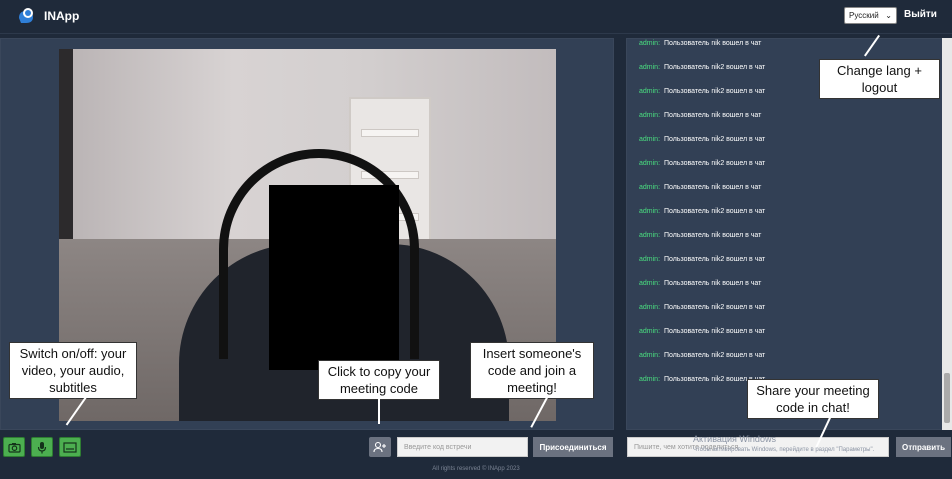 Image resolution: width=952 pixels, height=479 pixels. What do you see at coordinates (879, 79) in the screenshot?
I see `callout-lang: Change lang + logout` at bounding box center [879, 79].